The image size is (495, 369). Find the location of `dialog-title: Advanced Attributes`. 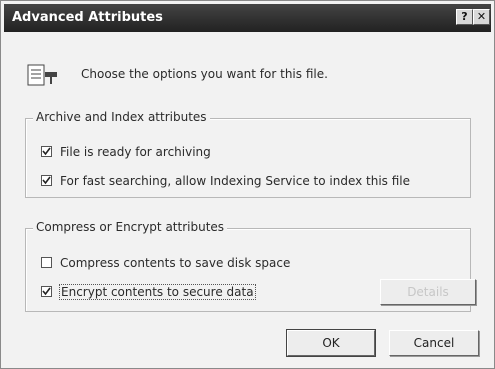

dialog-title: Advanced Attributes is located at coordinates (87, 17).